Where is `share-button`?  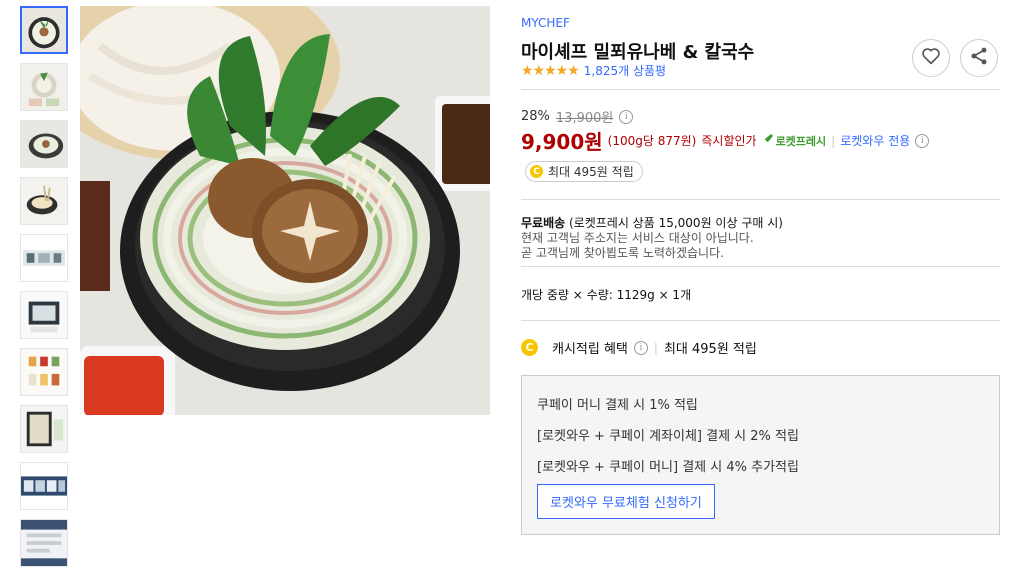
share-button is located at coordinates (979, 58).